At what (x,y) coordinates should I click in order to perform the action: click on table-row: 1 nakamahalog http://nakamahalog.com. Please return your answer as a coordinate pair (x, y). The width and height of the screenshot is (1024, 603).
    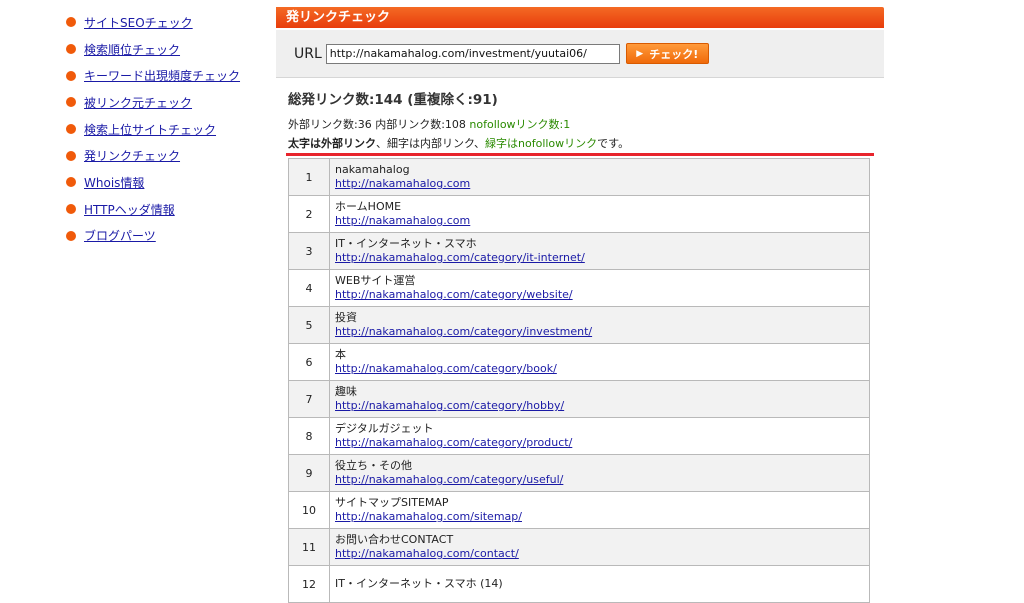
    Looking at the image, I should click on (579, 177).